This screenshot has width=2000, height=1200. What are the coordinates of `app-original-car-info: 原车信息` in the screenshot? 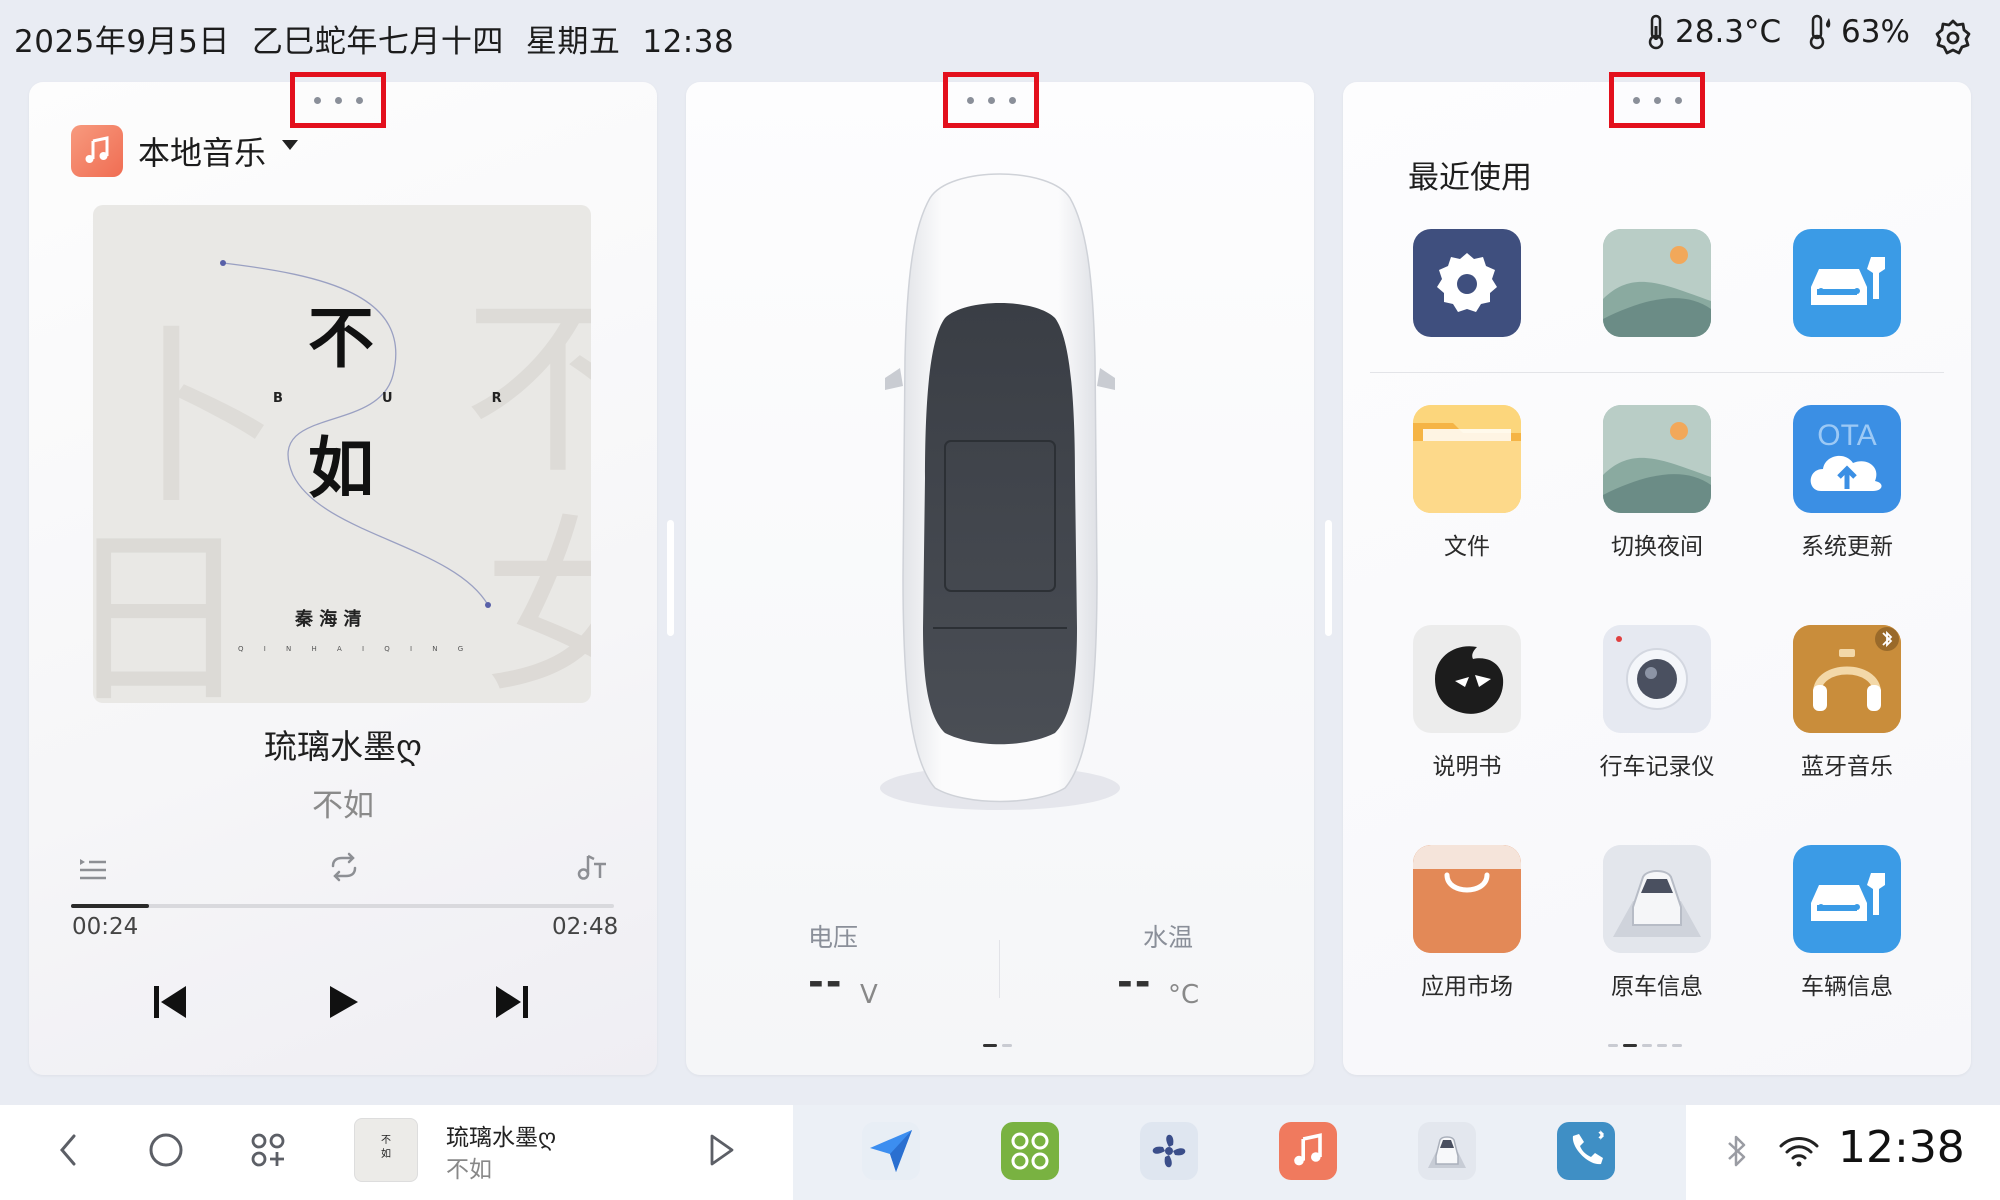 It's located at (1657, 923).